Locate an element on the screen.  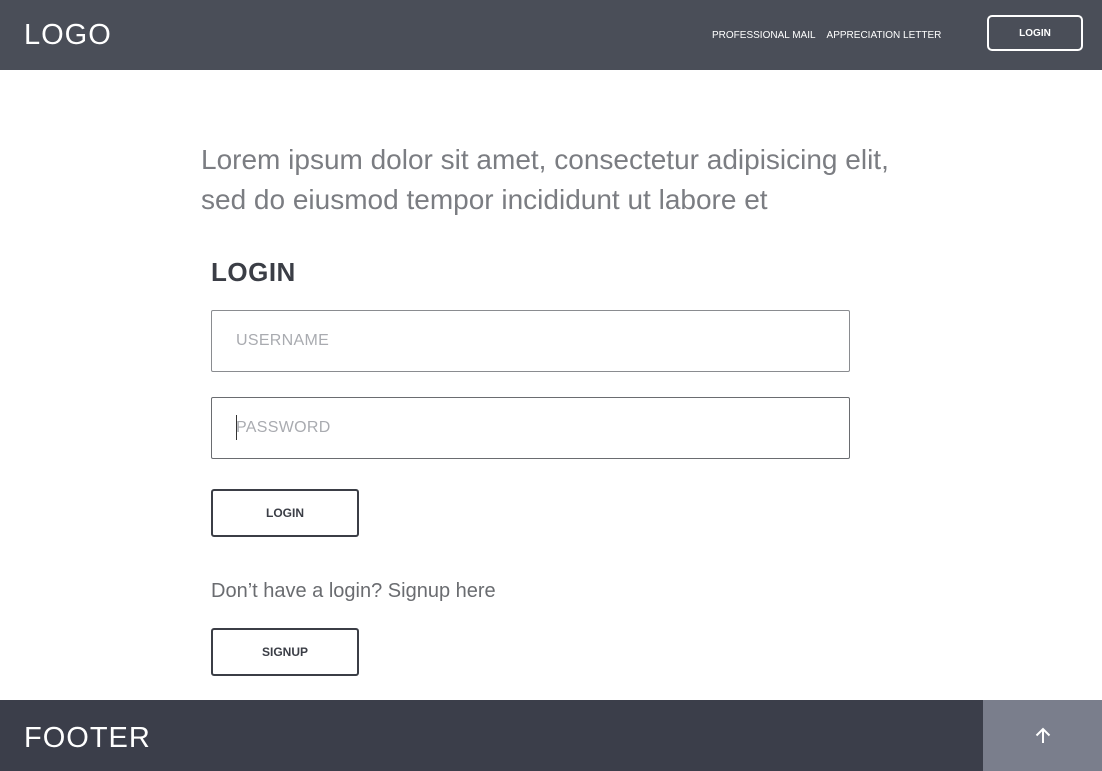
footer-text: FOOTER is located at coordinates (87, 738).